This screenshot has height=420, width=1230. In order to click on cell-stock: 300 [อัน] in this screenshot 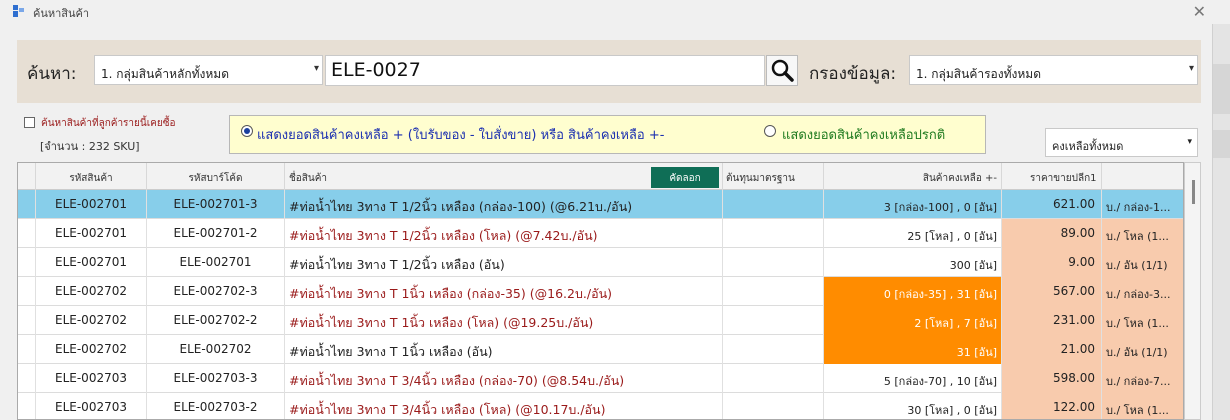, I will do `click(913, 262)`.